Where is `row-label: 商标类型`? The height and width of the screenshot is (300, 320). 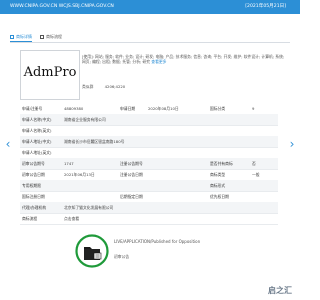 row-label: 商标类型 is located at coordinates (218, 174).